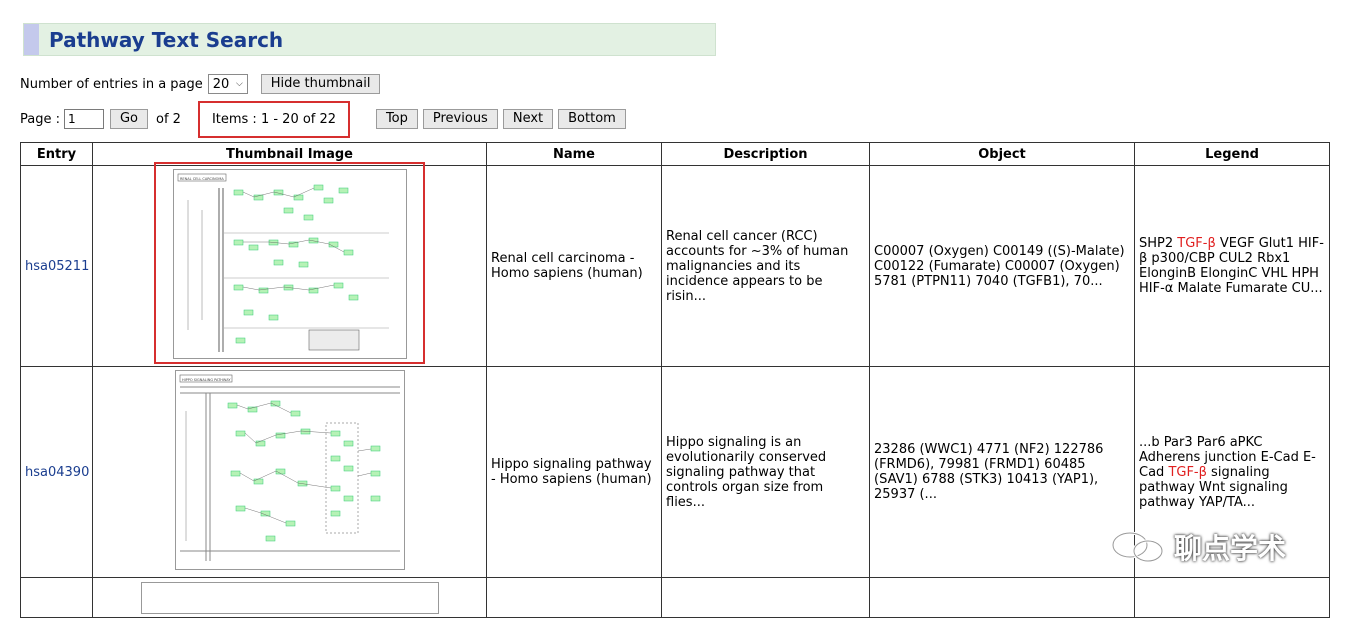 The image size is (1349, 618). I want to click on entries-label: Number of entries in a page, so click(111, 84).